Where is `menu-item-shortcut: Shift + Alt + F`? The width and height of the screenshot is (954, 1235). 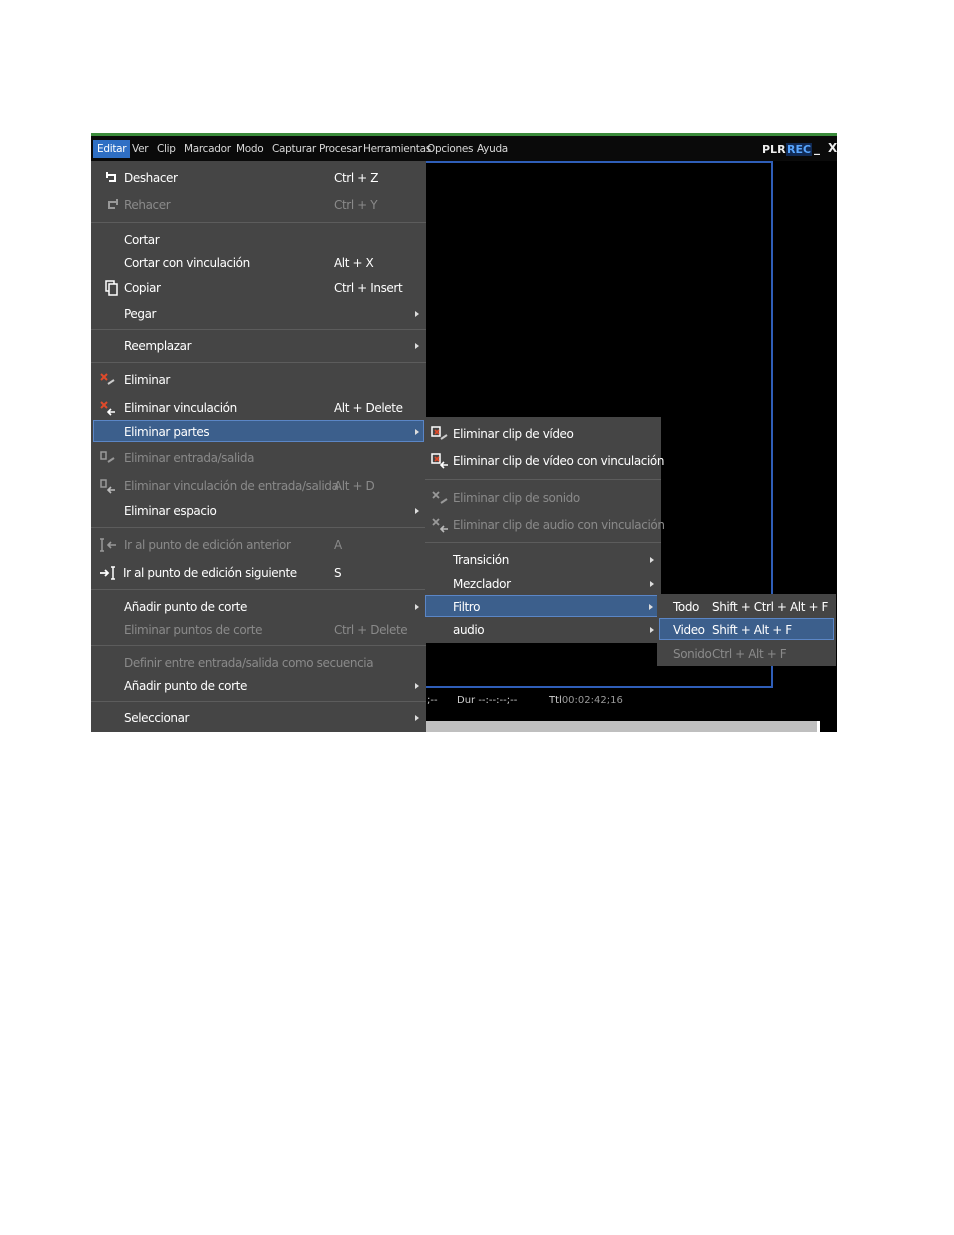 menu-item-shortcut: Shift + Alt + F is located at coordinates (752, 630).